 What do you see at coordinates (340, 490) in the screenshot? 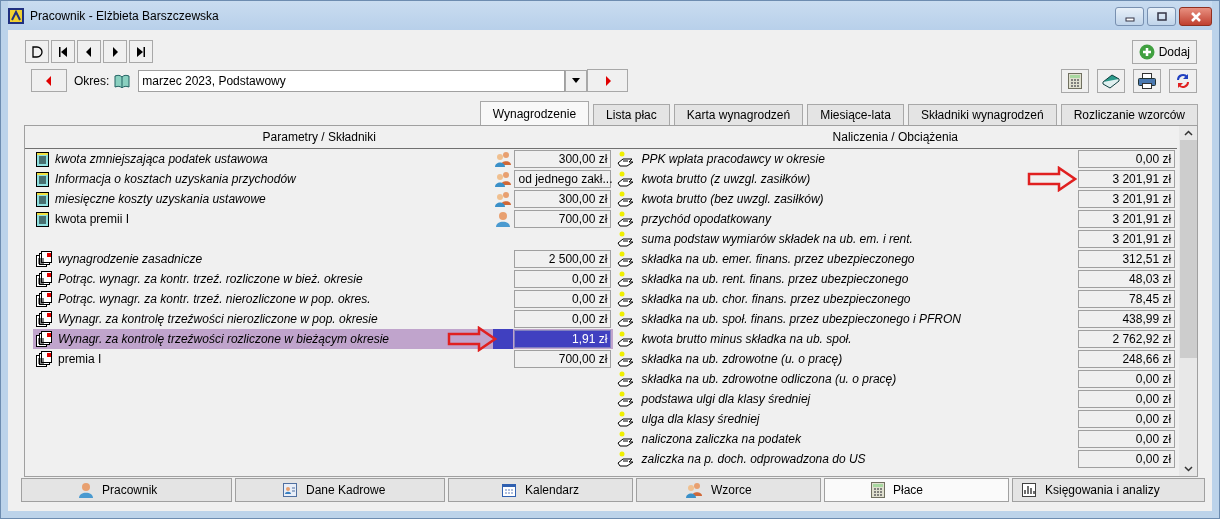
I see `bottom-tab: Dane Kadrowe` at bounding box center [340, 490].